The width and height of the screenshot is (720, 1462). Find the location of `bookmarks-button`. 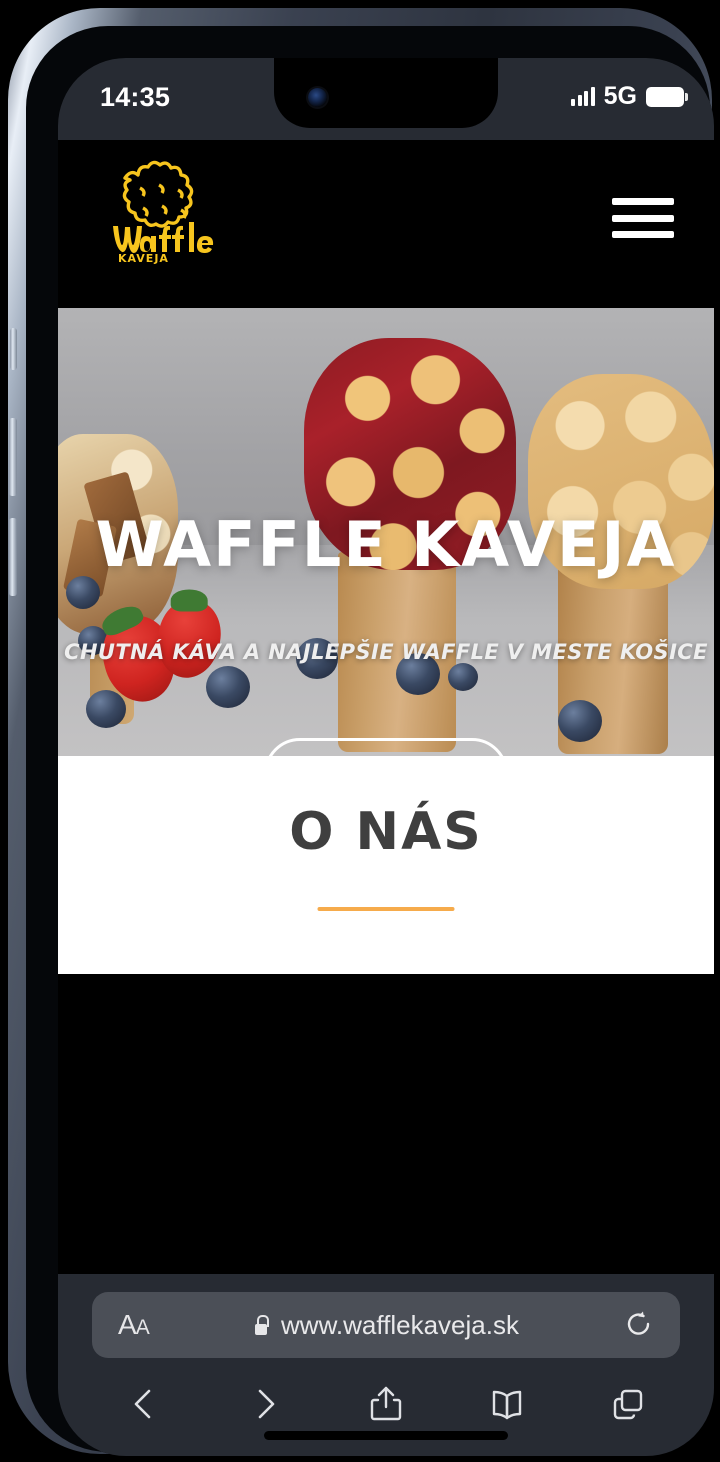

bookmarks-button is located at coordinates (507, 1404).